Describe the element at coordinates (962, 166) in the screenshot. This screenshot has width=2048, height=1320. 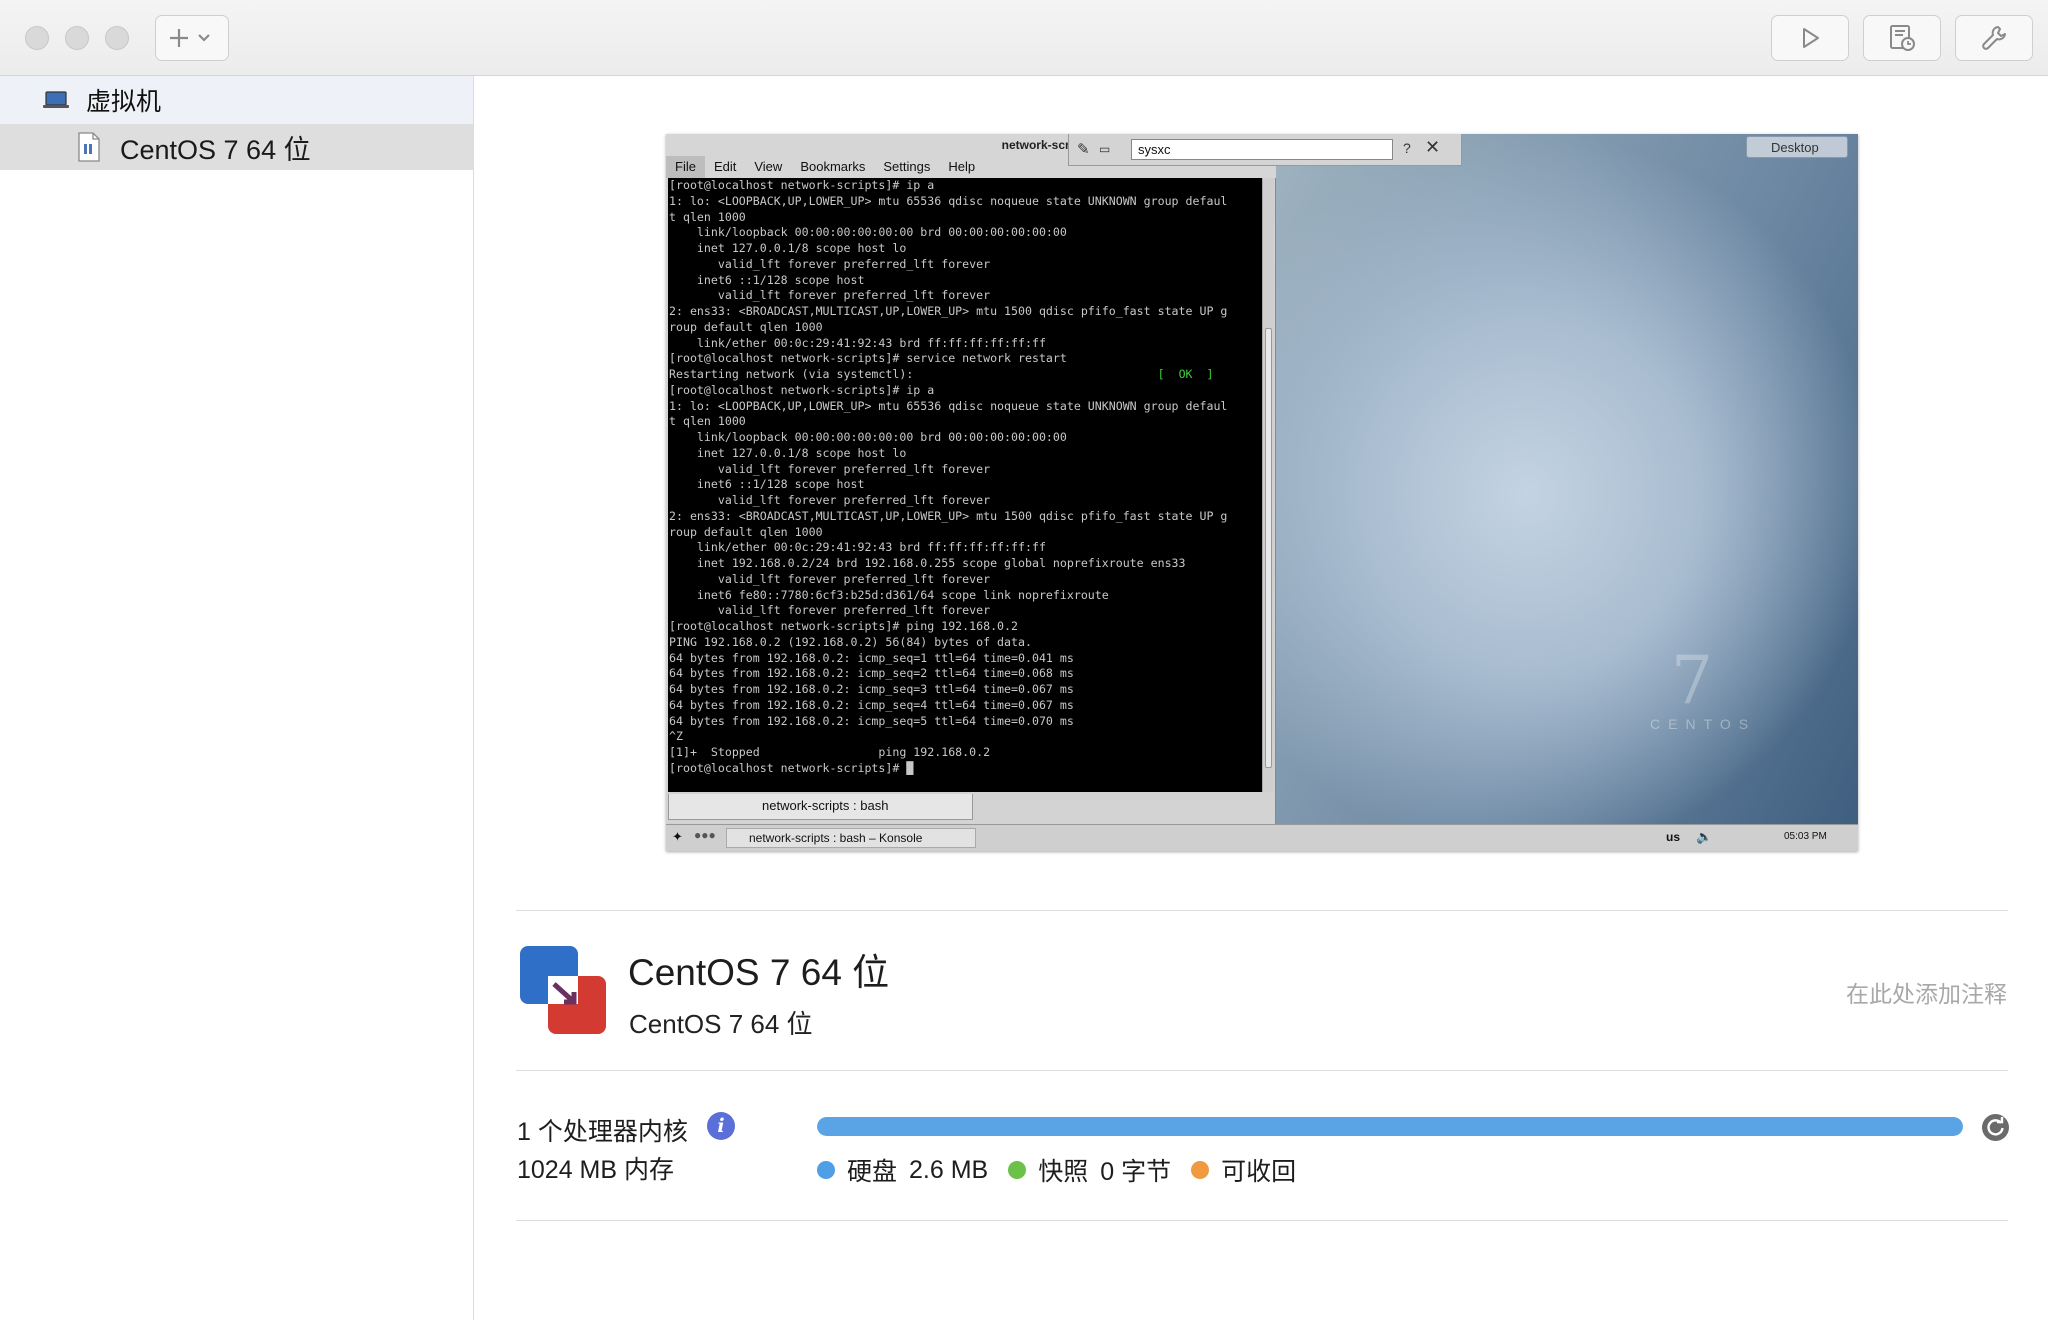
I see `konsole-menu-help: Help` at that location.